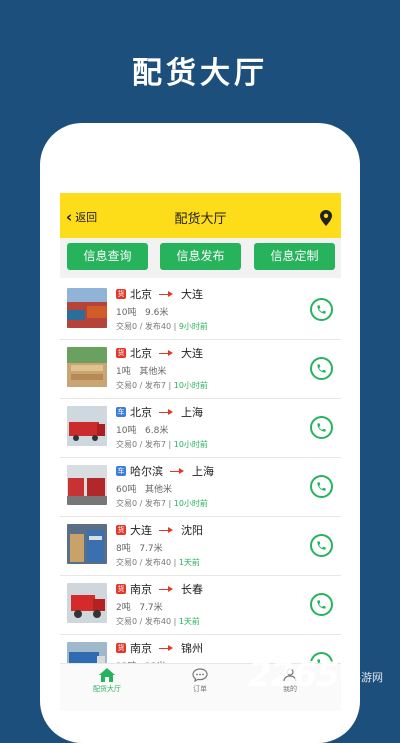 The width and height of the screenshot is (400, 743). What do you see at coordinates (192, 530) in the screenshot?
I see `destination-city: 沈阳` at bounding box center [192, 530].